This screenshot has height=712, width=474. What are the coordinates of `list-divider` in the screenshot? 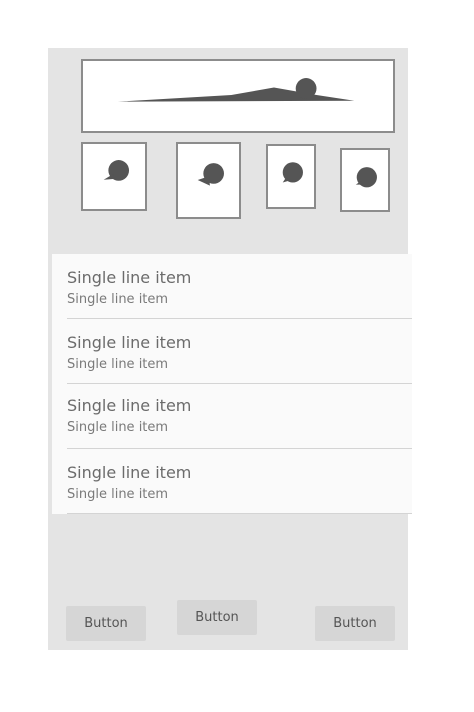 It's located at (239, 513).